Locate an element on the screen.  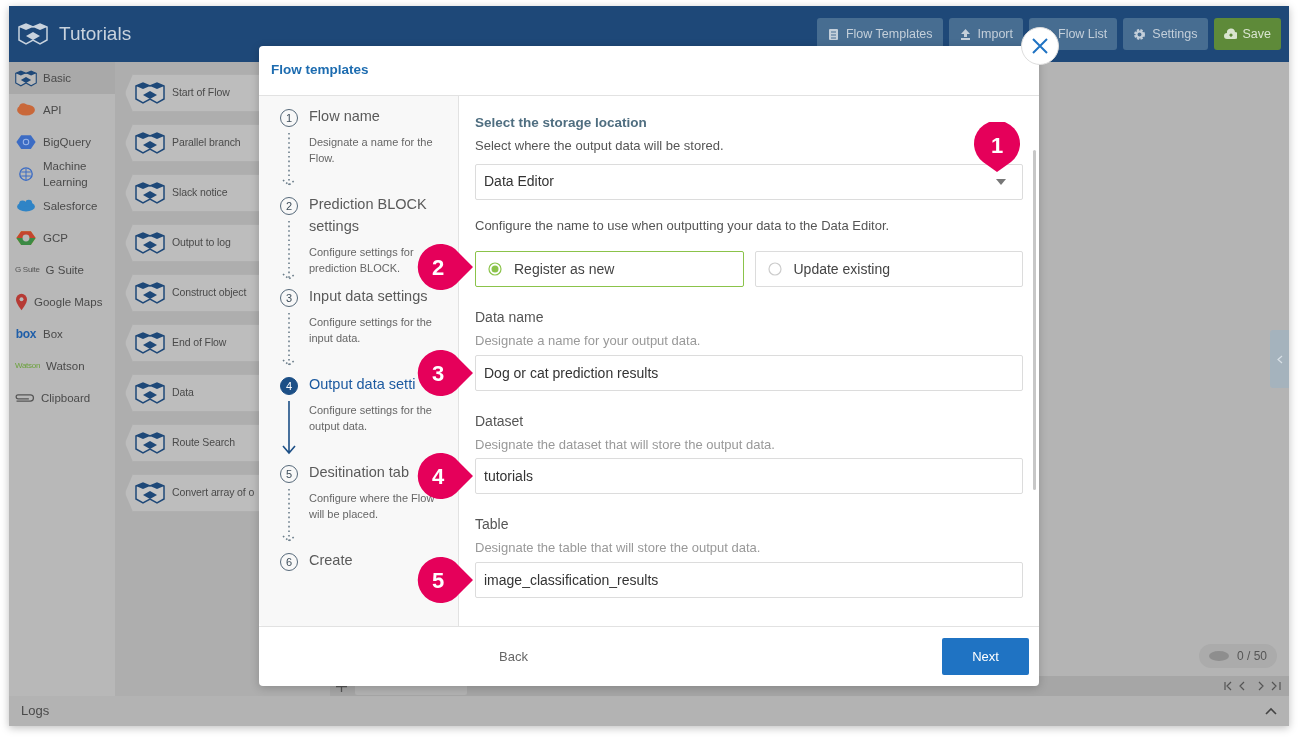
category-item: Machine Learning is located at coordinates (62, 174).